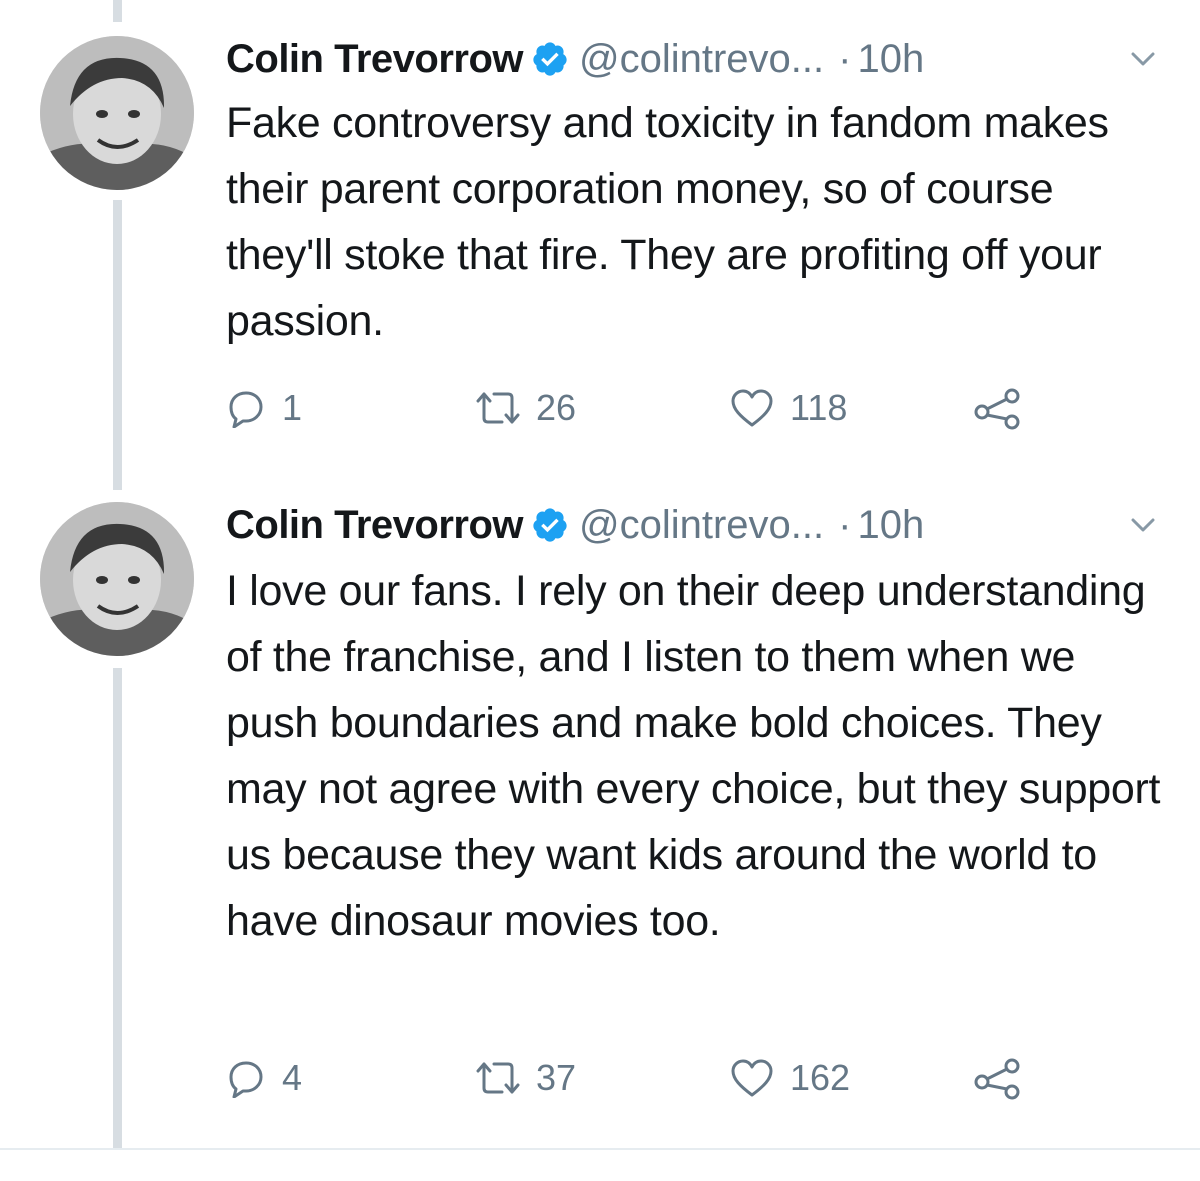  Describe the element at coordinates (556, 407) in the screenshot. I see `retweet-count: 26` at that location.